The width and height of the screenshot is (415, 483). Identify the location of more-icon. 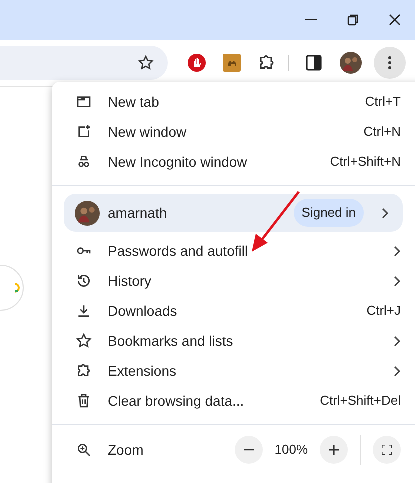
(390, 63).